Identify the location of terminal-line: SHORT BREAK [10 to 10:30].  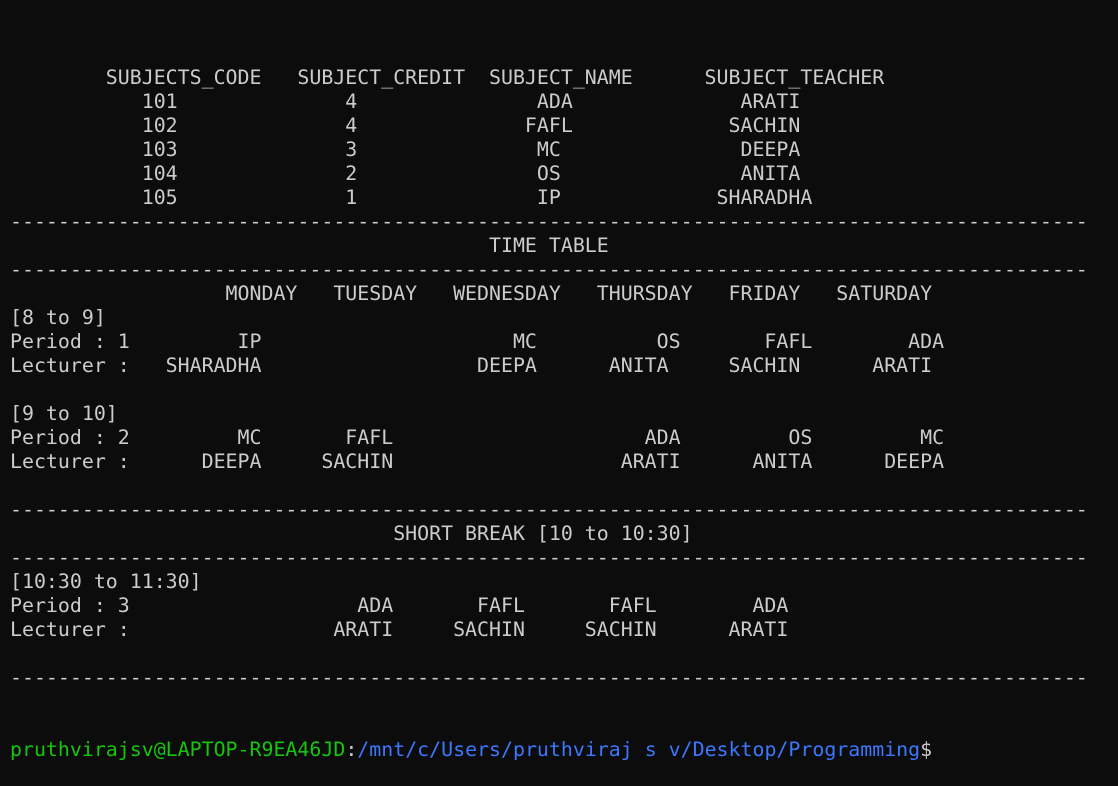
(351, 533).